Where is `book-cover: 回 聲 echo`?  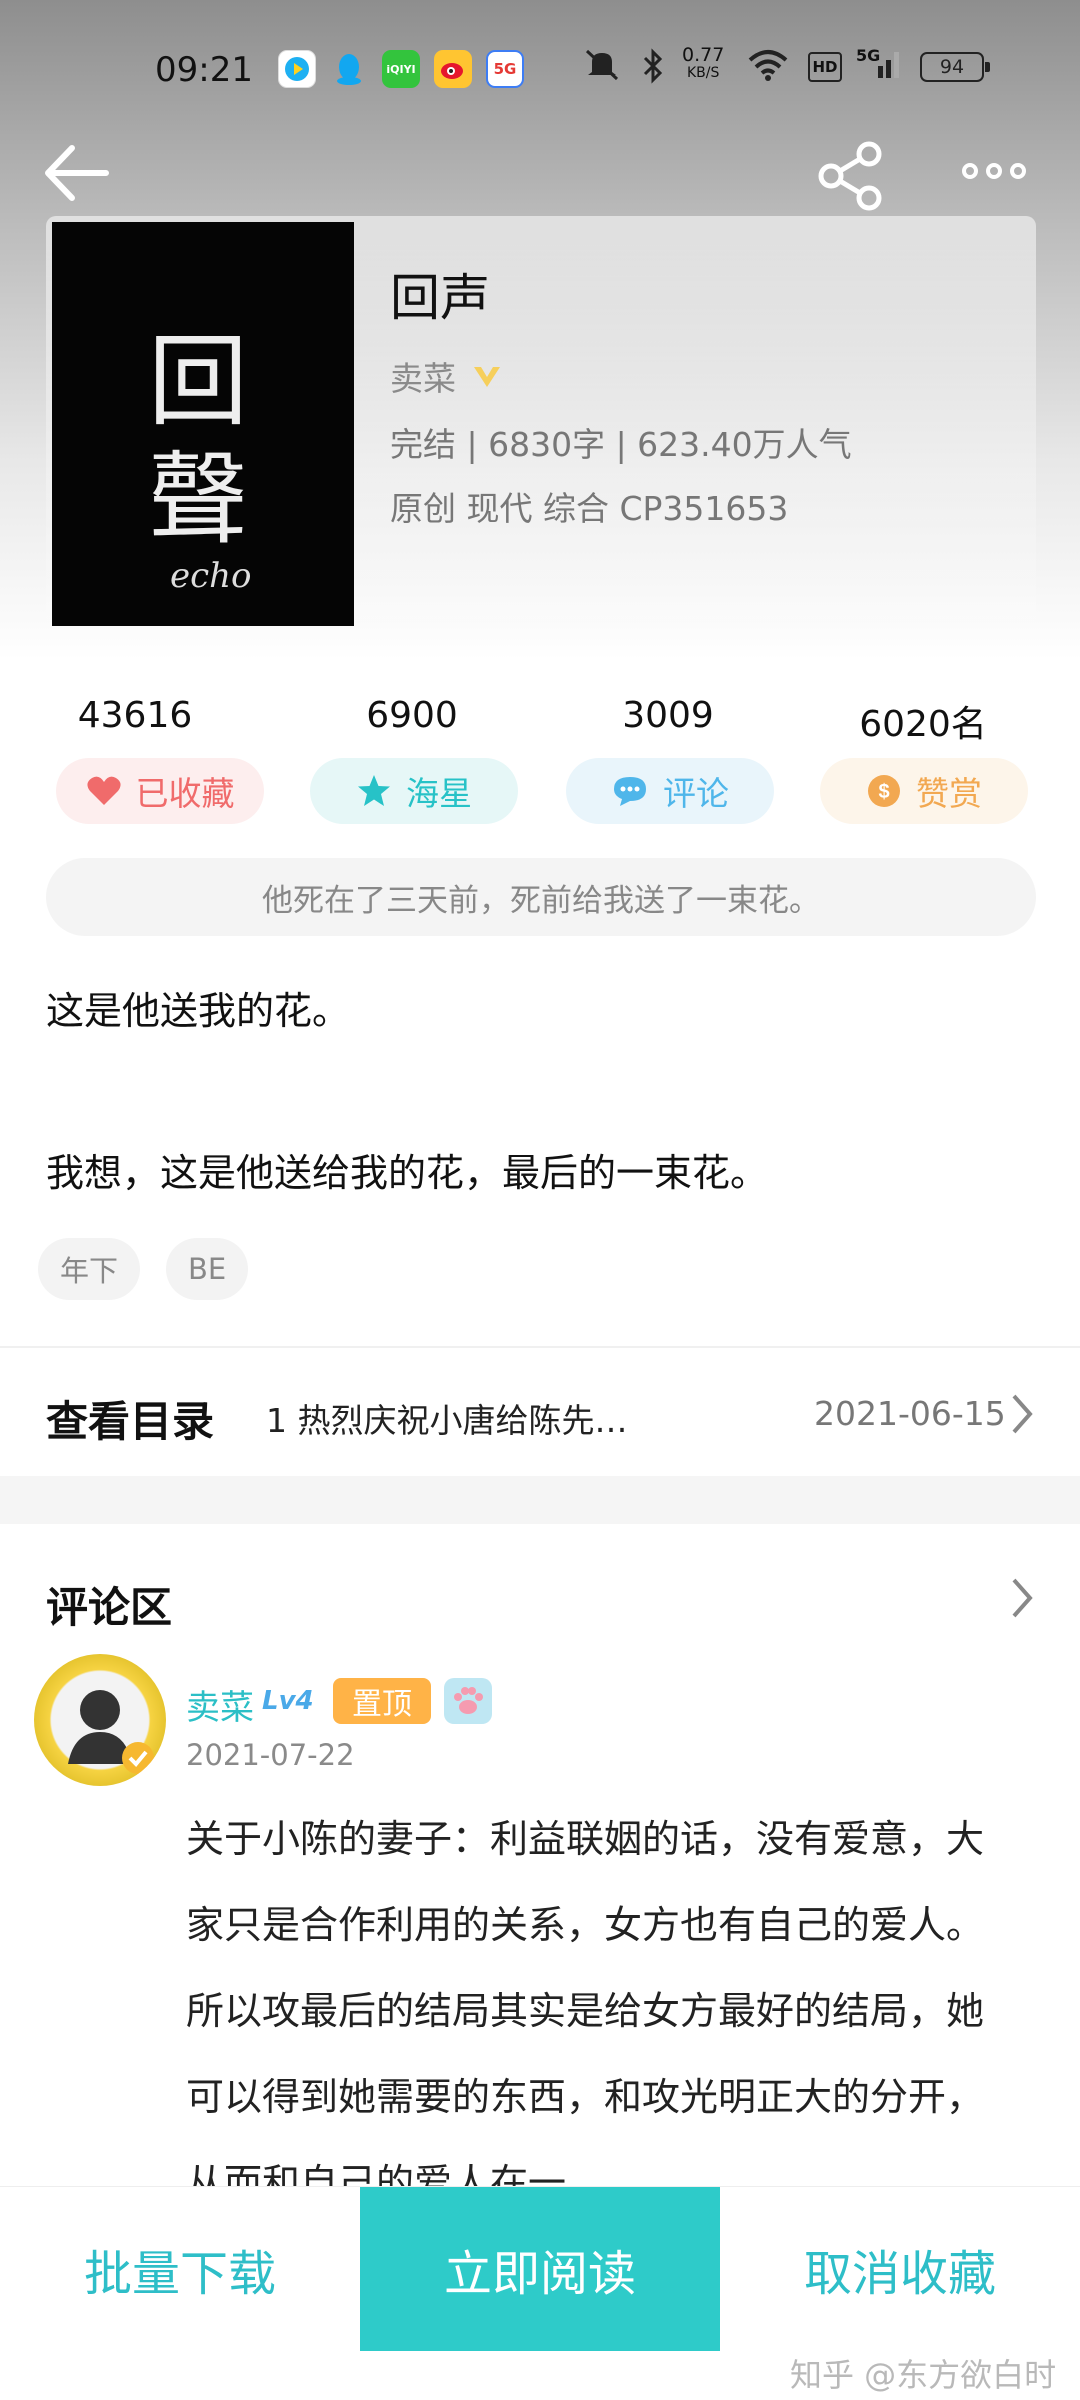
book-cover: 回 聲 echo is located at coordinates (203, 424).